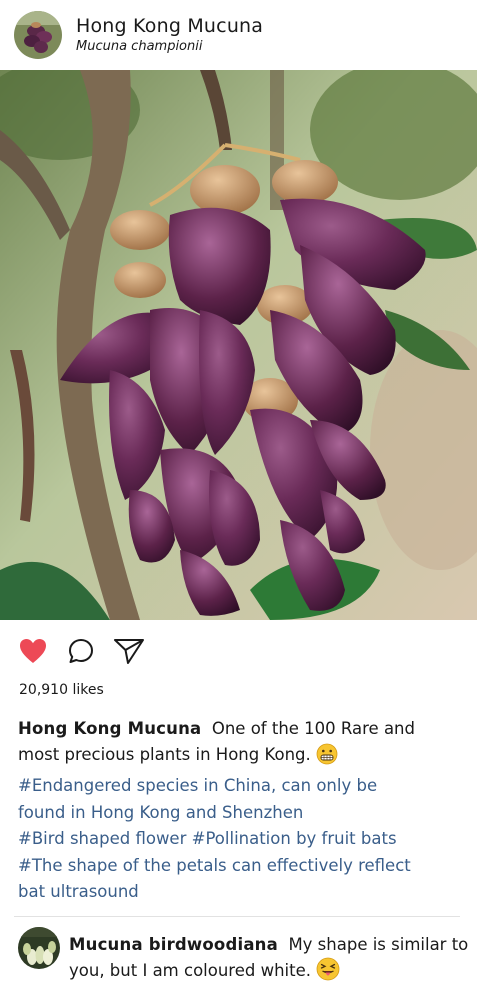  I want to click on account-name: Hong Kong Mucuna, so click(169, 26).